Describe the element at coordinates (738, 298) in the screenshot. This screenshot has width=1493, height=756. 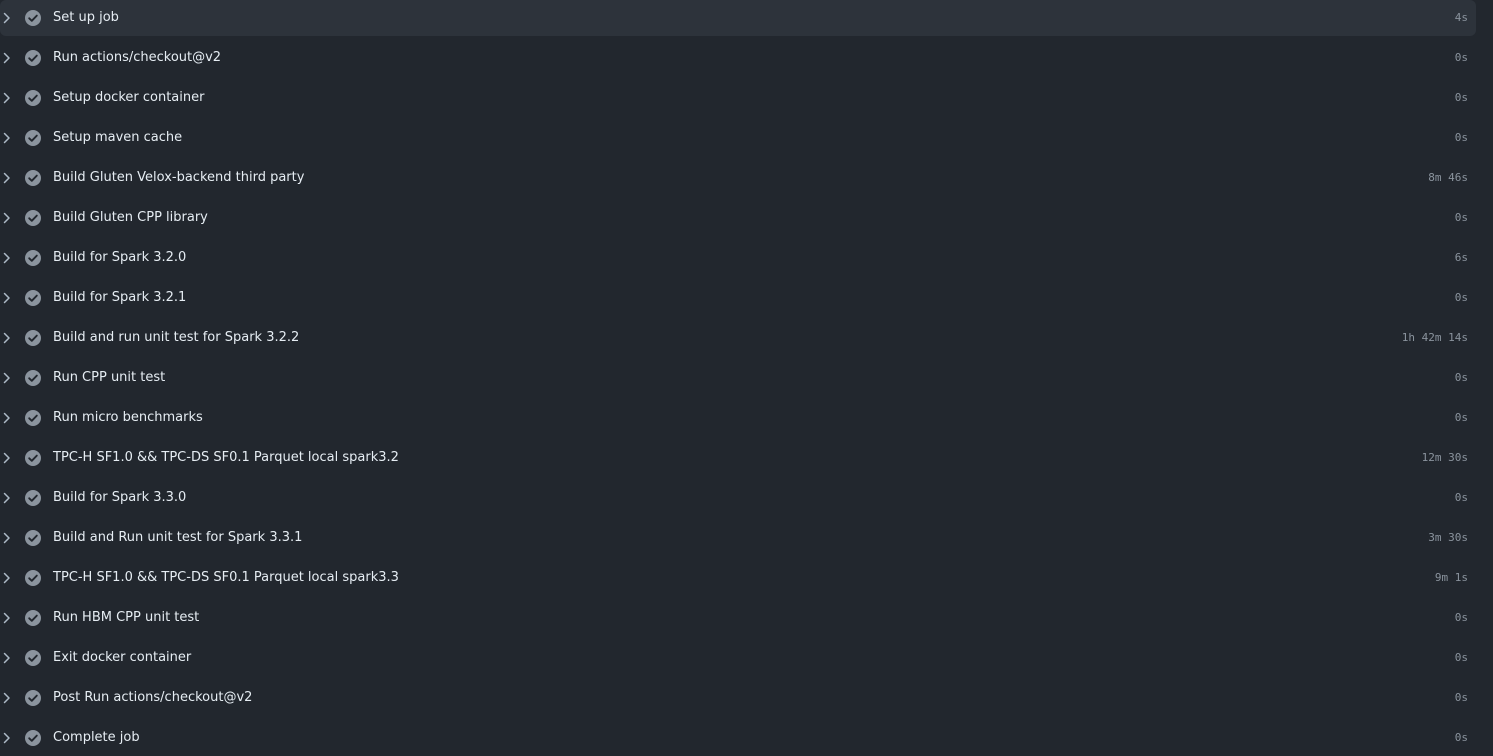
I see `job-step-8: Build for Spark 3.2.1 0s` at that location.